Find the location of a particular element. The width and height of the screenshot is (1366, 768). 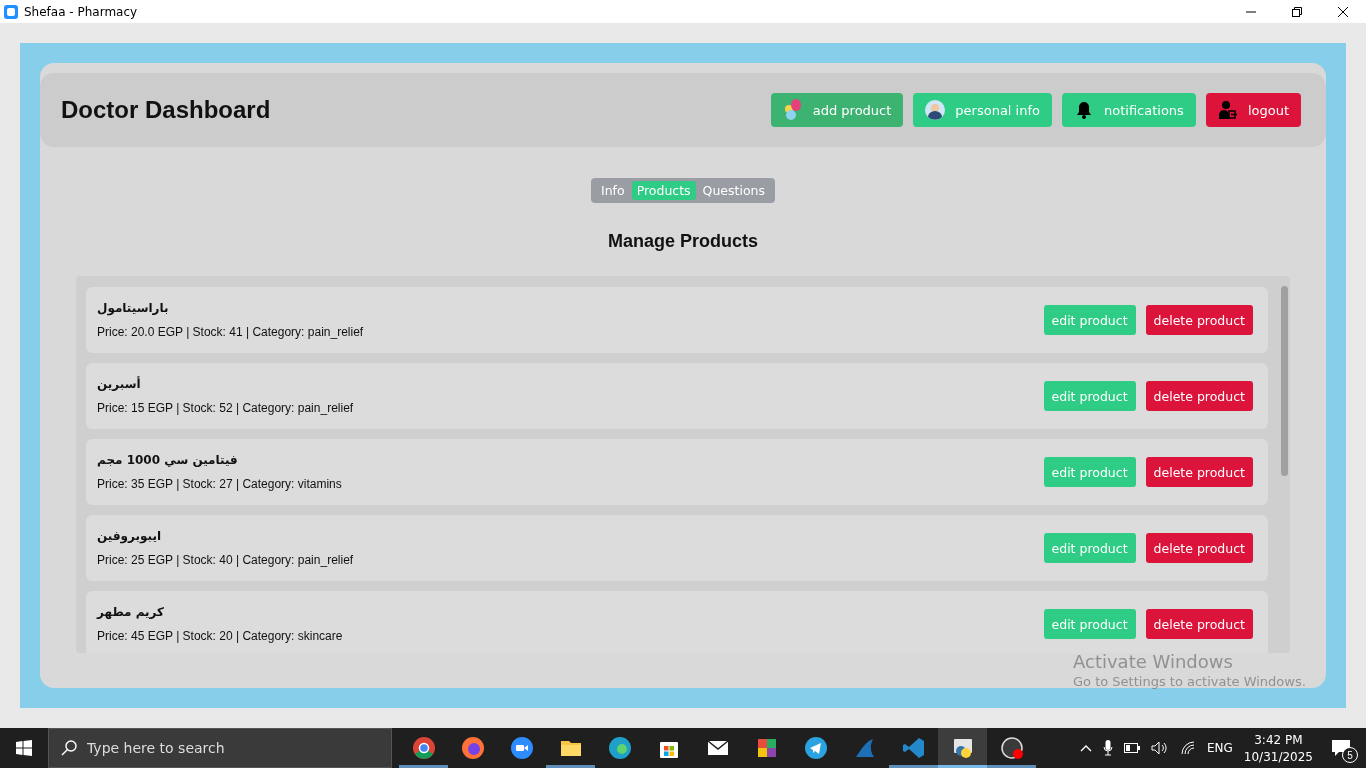

header-button: add product is located at coordinates (837, 110).